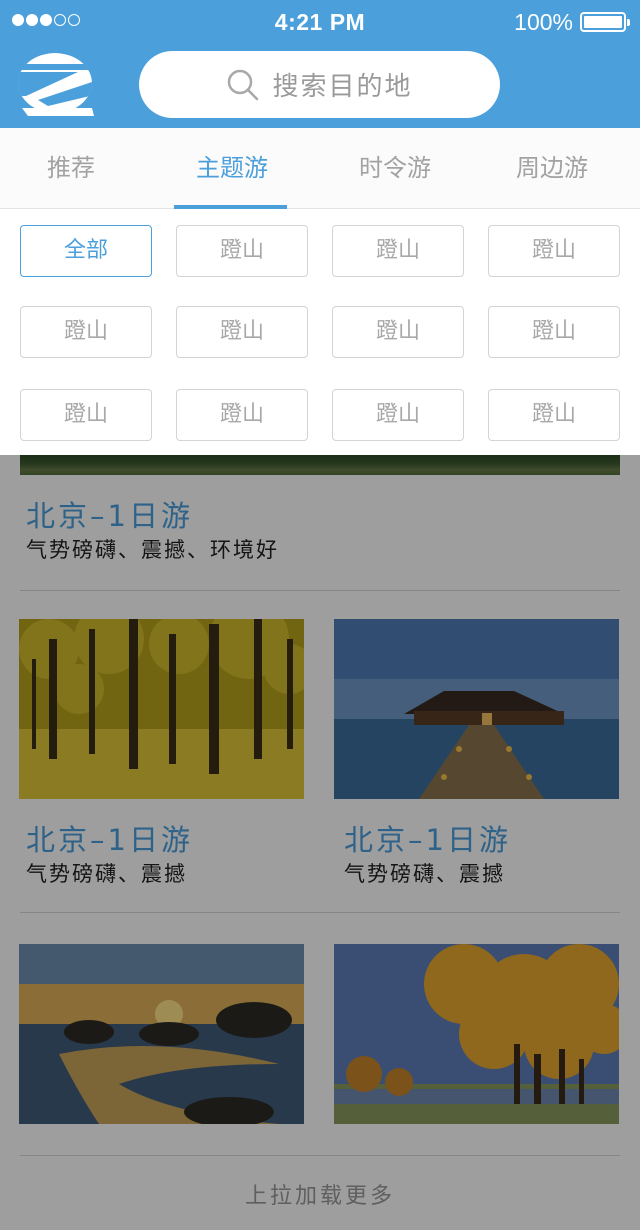 The width and height of the screenshot is (640, 1230). I want to click on search-icon, so click(243, 84).